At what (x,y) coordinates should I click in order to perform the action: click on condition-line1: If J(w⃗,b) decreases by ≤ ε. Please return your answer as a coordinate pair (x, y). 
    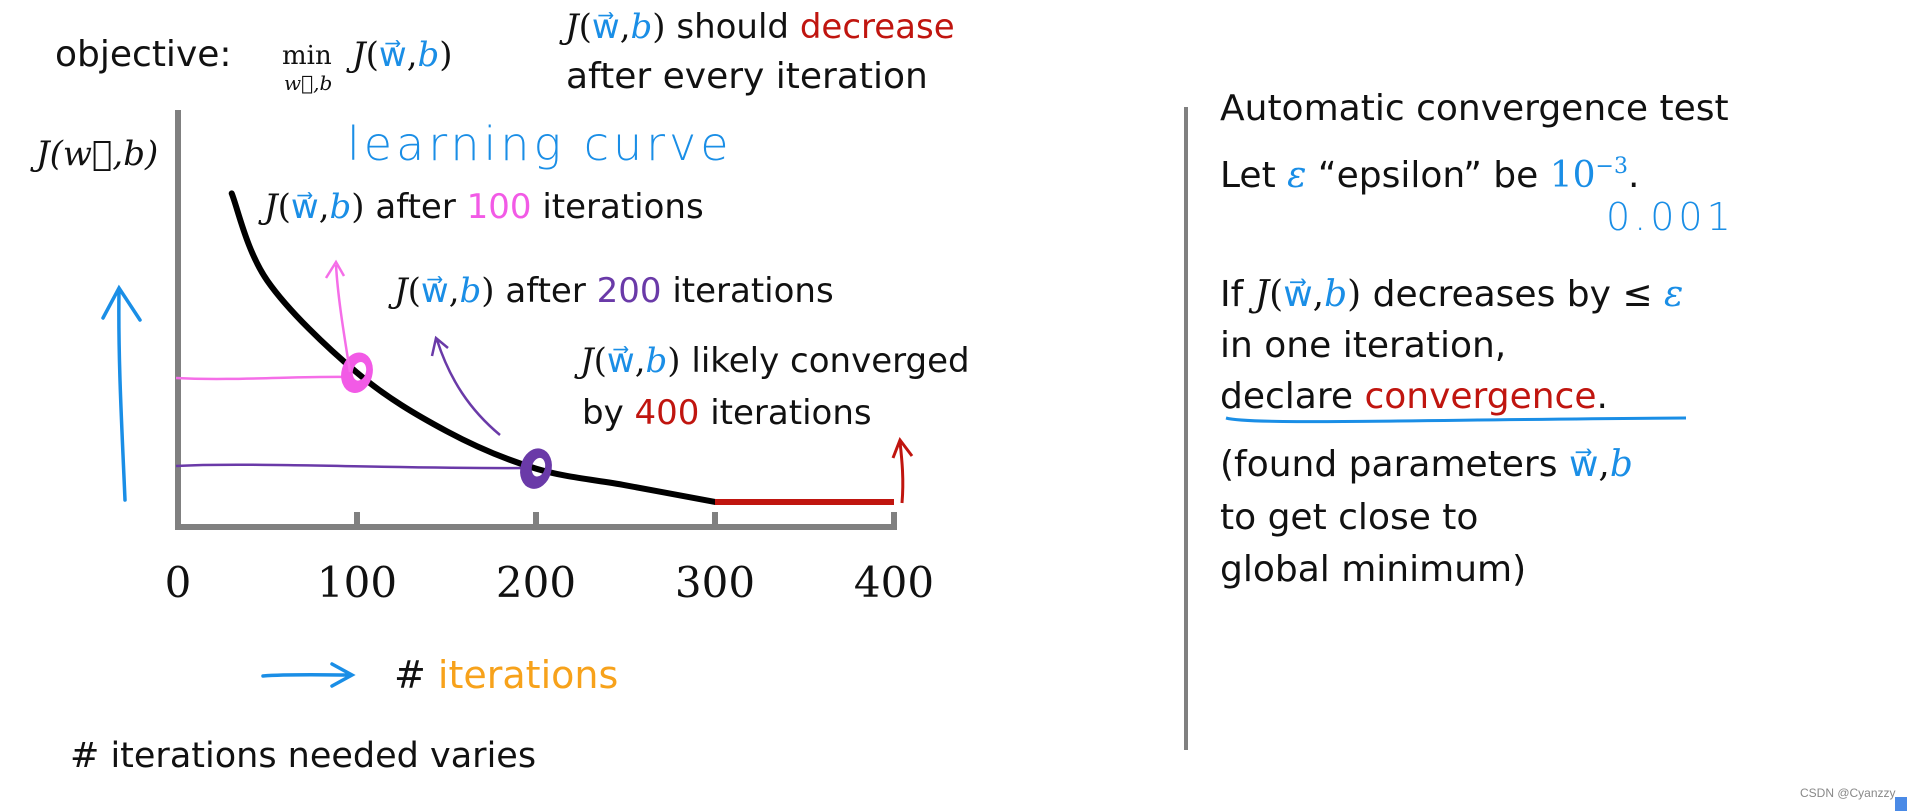
    Looking at the image, I should click on (1451, 294).